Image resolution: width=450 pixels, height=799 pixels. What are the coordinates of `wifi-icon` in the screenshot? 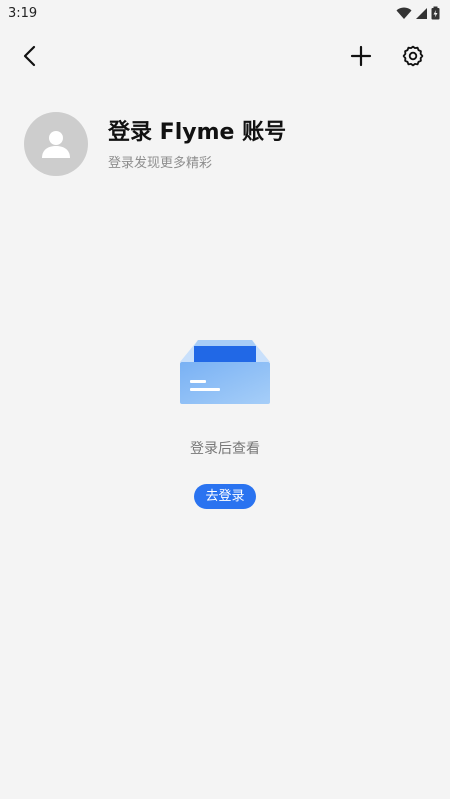 It's located at (404, 13).